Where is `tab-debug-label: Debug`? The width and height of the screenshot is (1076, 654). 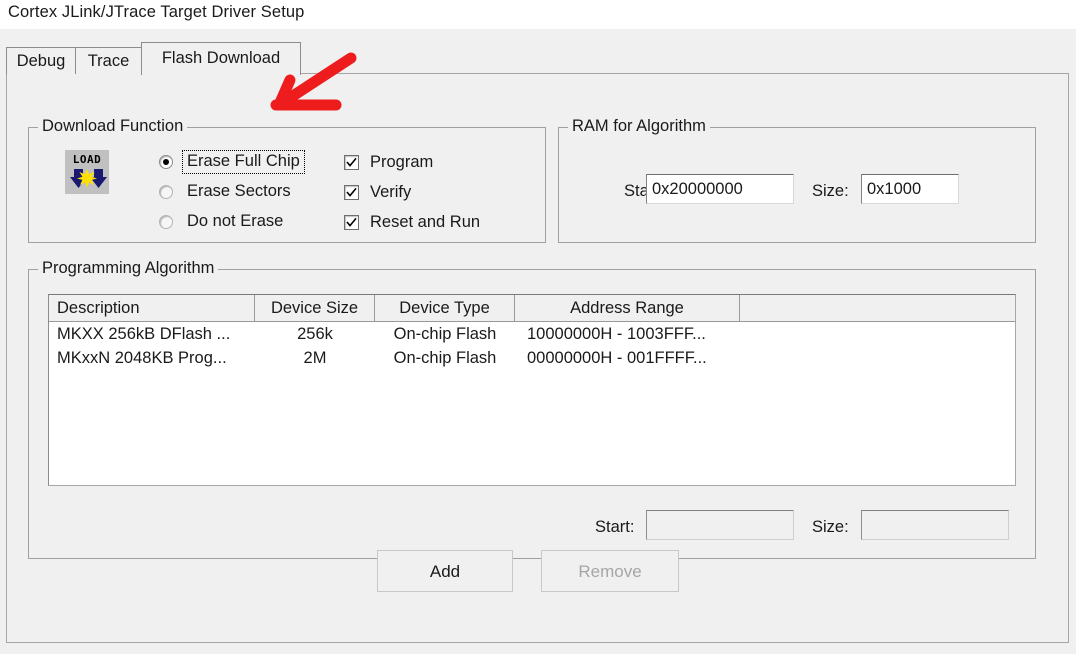
tab-debug-label: Debug is located at coordinates (41, 61).